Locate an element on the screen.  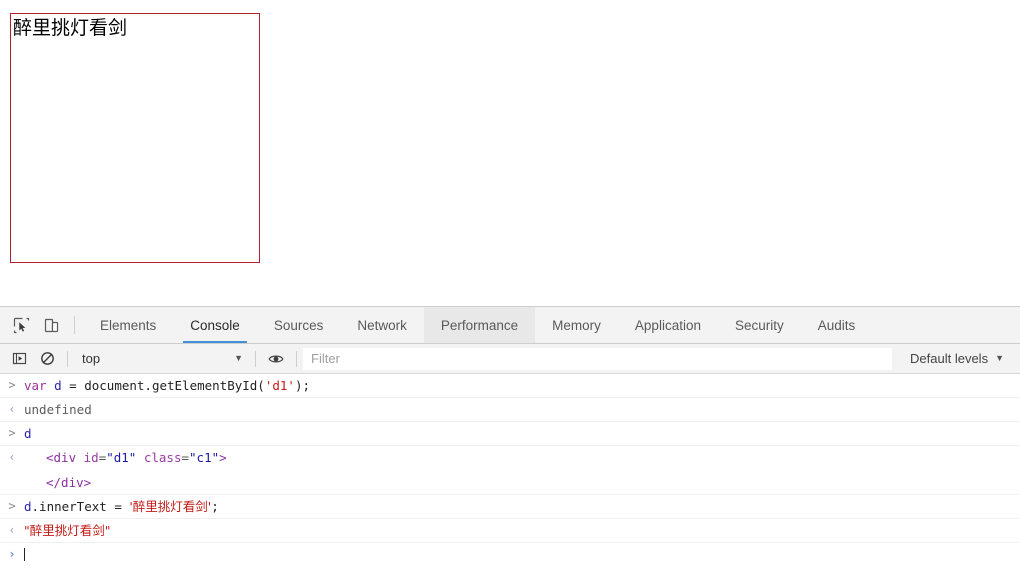
dom-node-close-tag: </div> is located at coordinates (522, 482).